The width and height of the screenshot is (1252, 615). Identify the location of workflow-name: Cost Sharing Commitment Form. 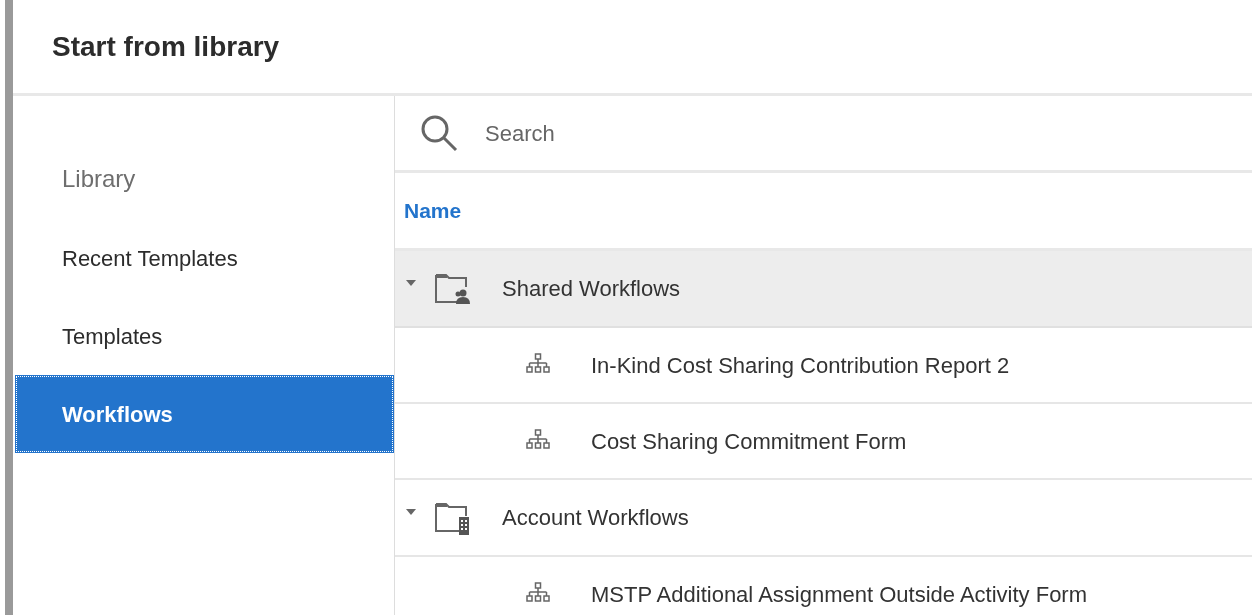
(749, 441).